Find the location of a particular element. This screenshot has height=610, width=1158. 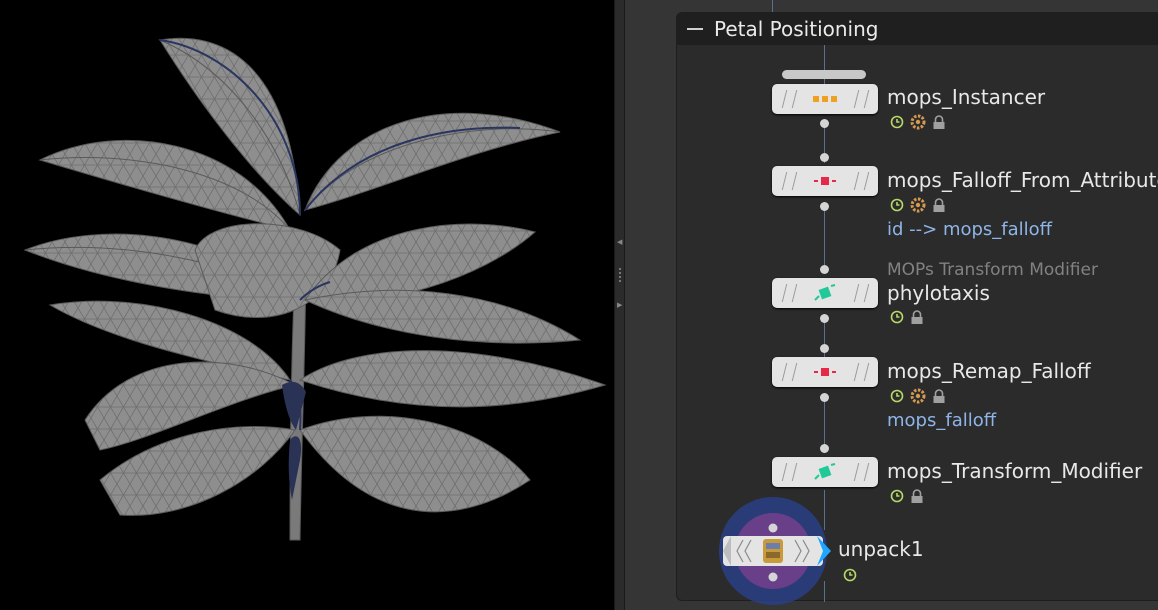

node-label: phylotaxis is located at coordinates (938, 293).